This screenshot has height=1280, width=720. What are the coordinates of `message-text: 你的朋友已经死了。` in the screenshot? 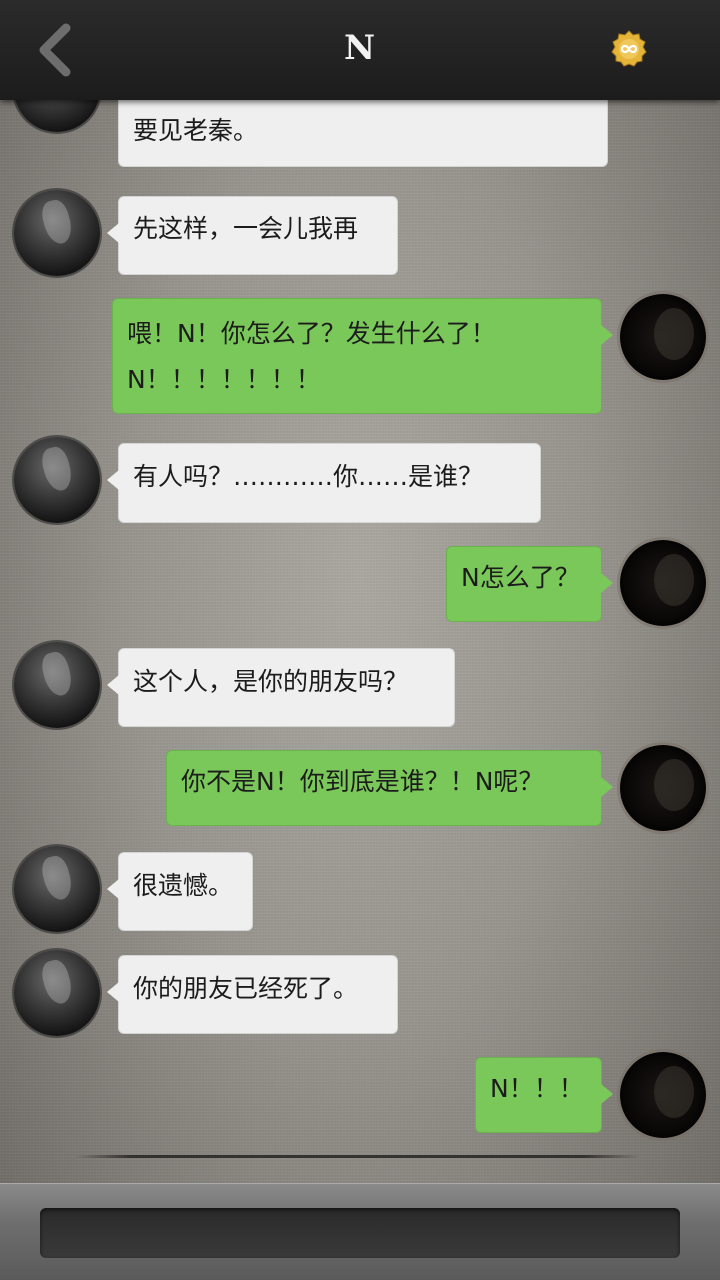 It's located at (246, 988).